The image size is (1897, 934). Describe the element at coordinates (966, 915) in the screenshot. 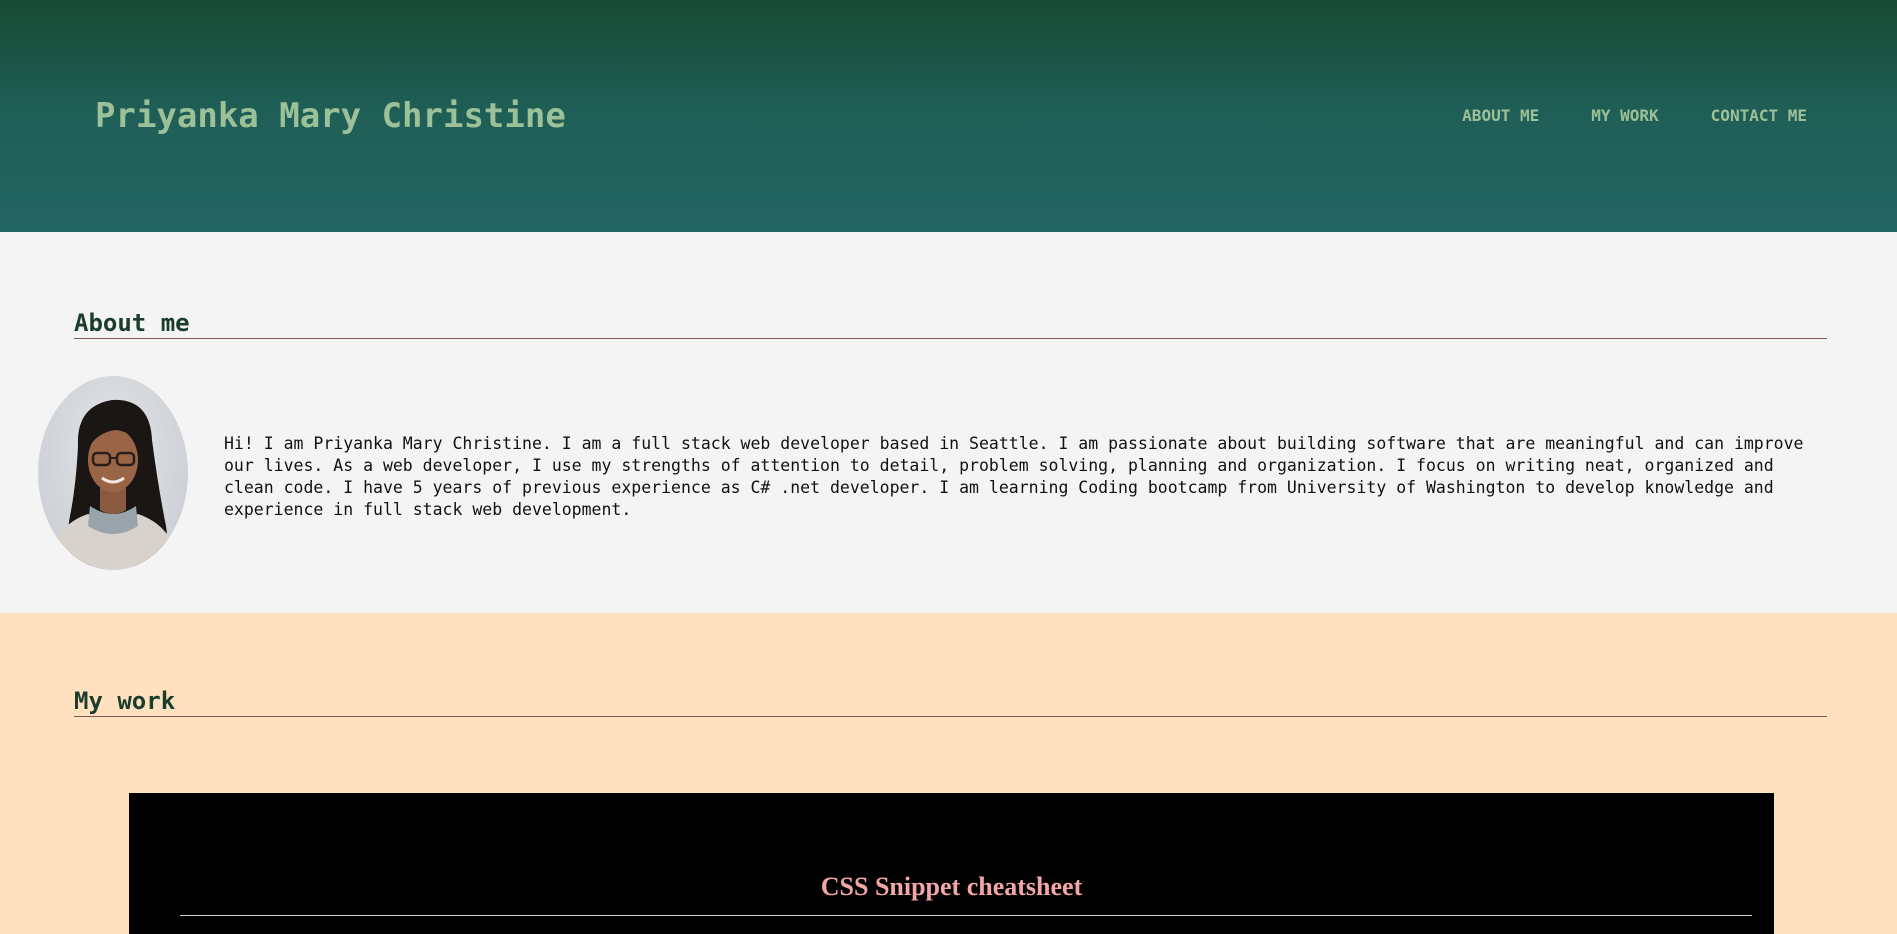

I see `project-divider` at that location.